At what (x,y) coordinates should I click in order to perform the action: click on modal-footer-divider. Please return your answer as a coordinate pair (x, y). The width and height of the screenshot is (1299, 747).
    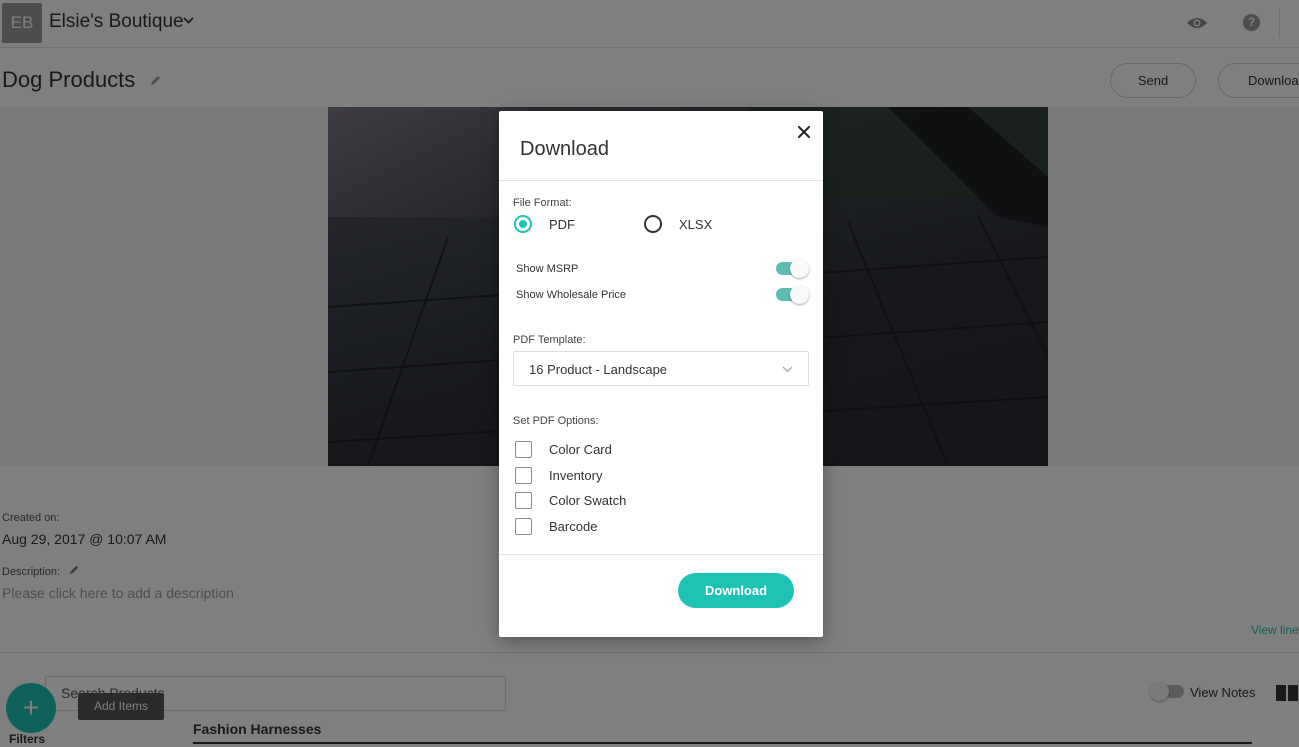
    Looking at the image, I should click on (661, 554).